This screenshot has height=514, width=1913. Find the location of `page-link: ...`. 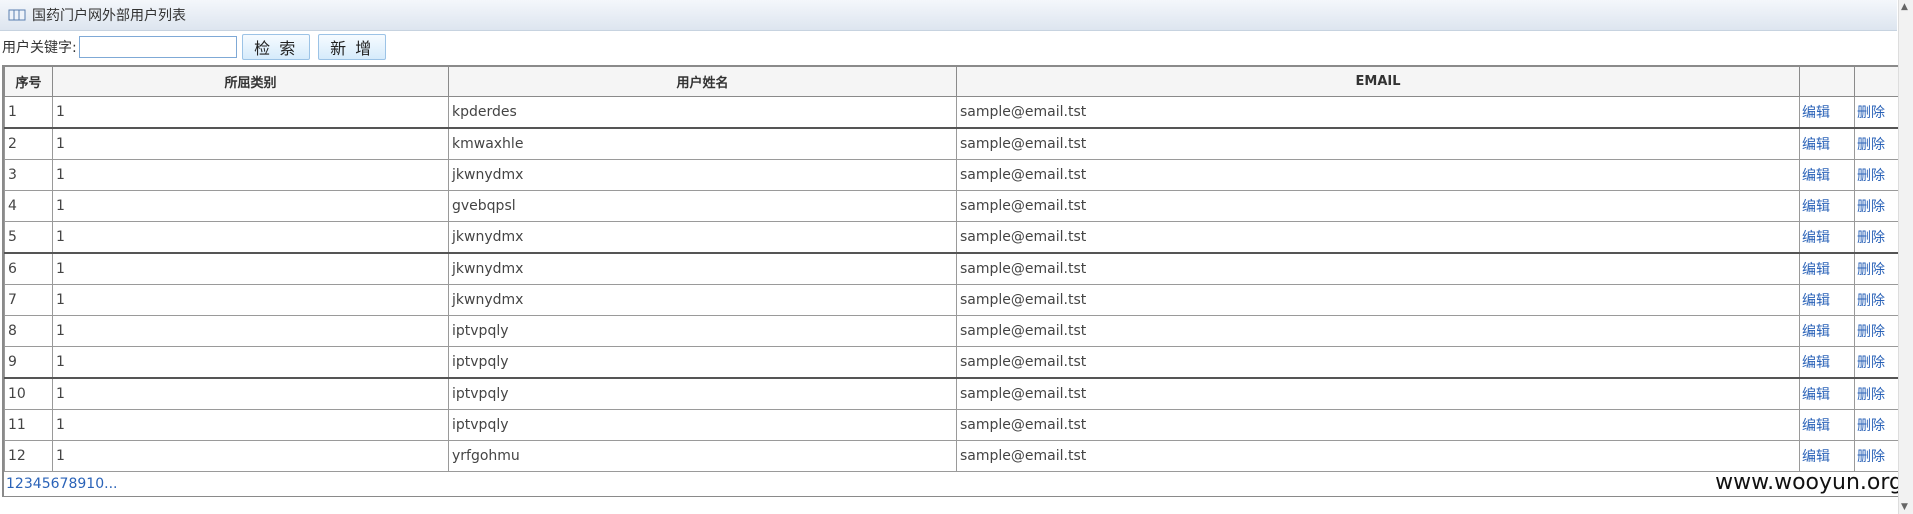

page-link: ... is located at coordinates (110, 484).